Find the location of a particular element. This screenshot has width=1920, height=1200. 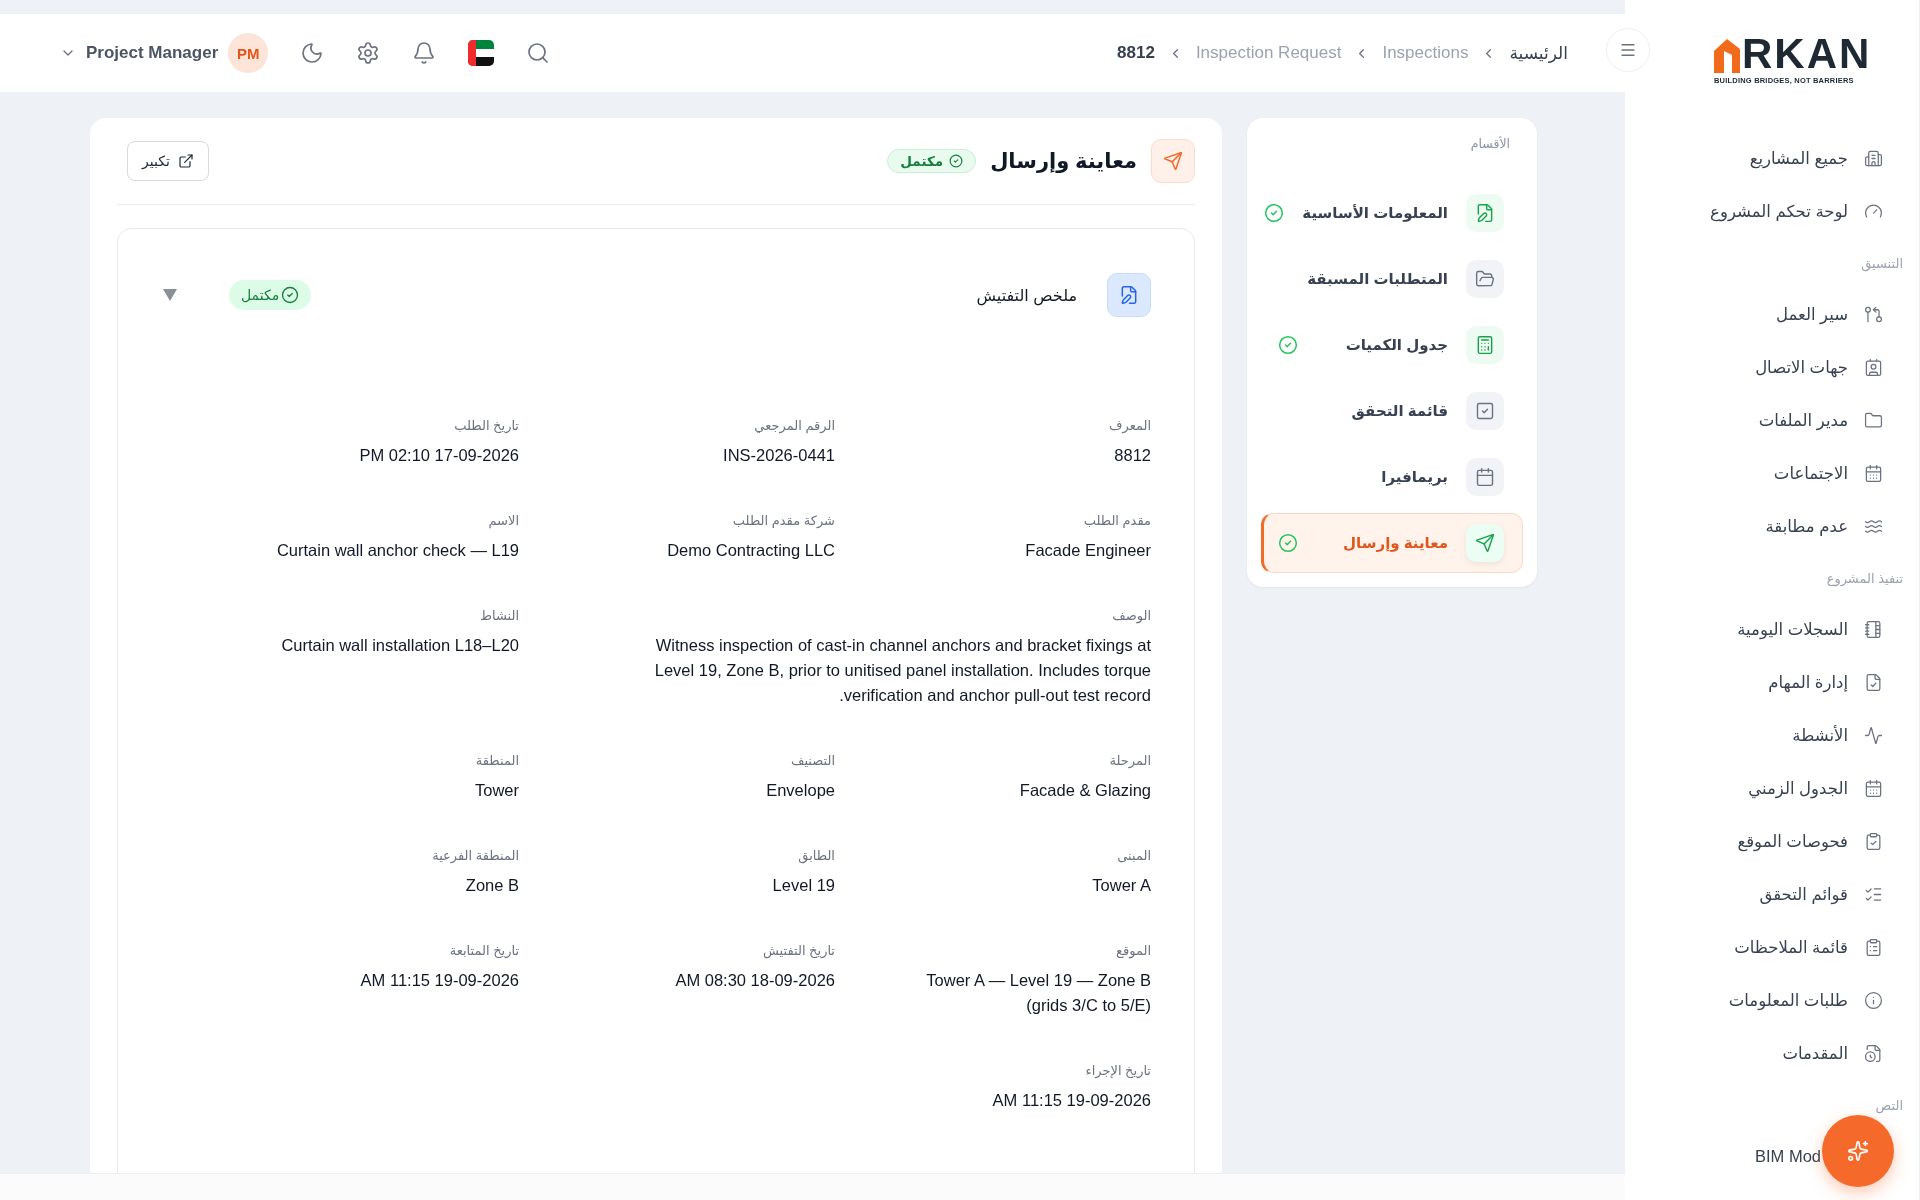

nav-item: الاجتماعات is located at coordinates (1772, 473).